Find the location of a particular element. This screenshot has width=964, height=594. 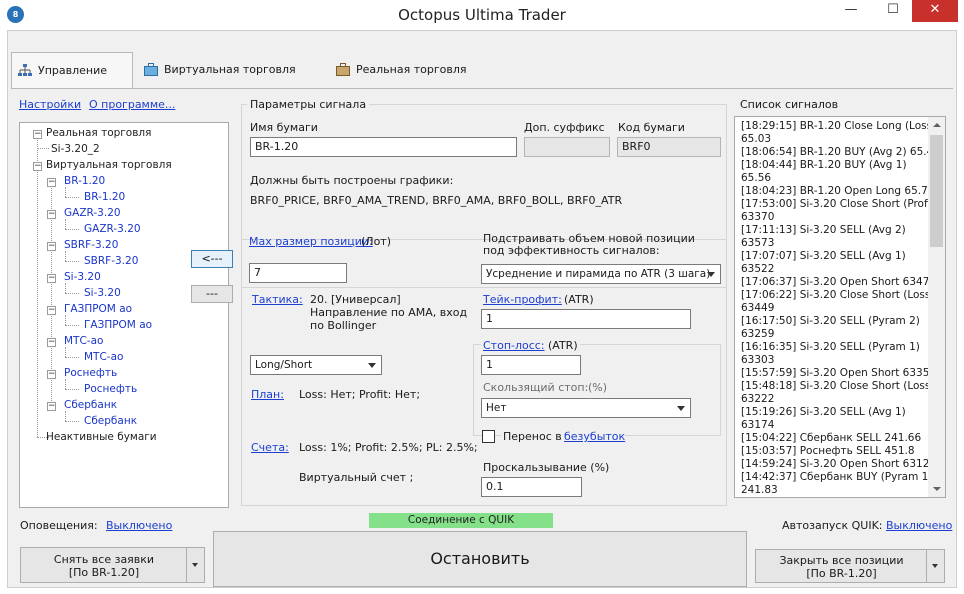

tab-real-trading: Реальная торговля is located at coordinates (420, 70).